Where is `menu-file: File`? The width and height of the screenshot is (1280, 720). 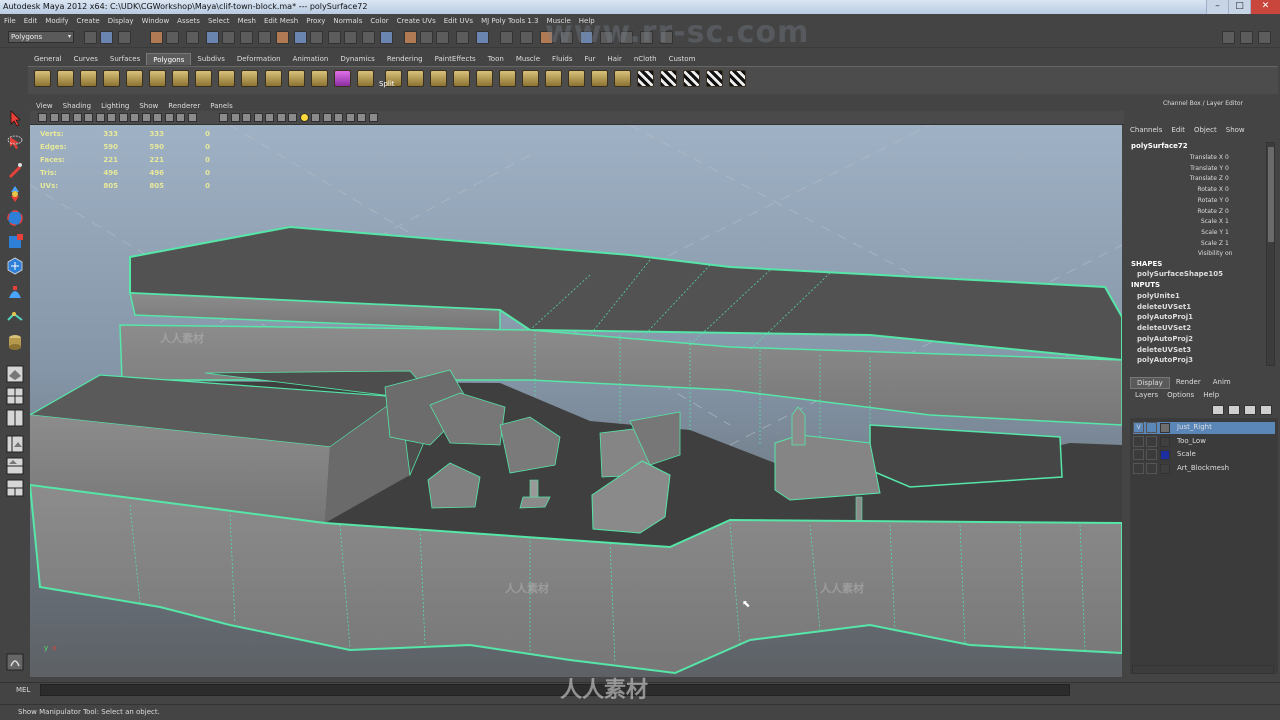 menu-file: File is located at coordinates (10, 21).